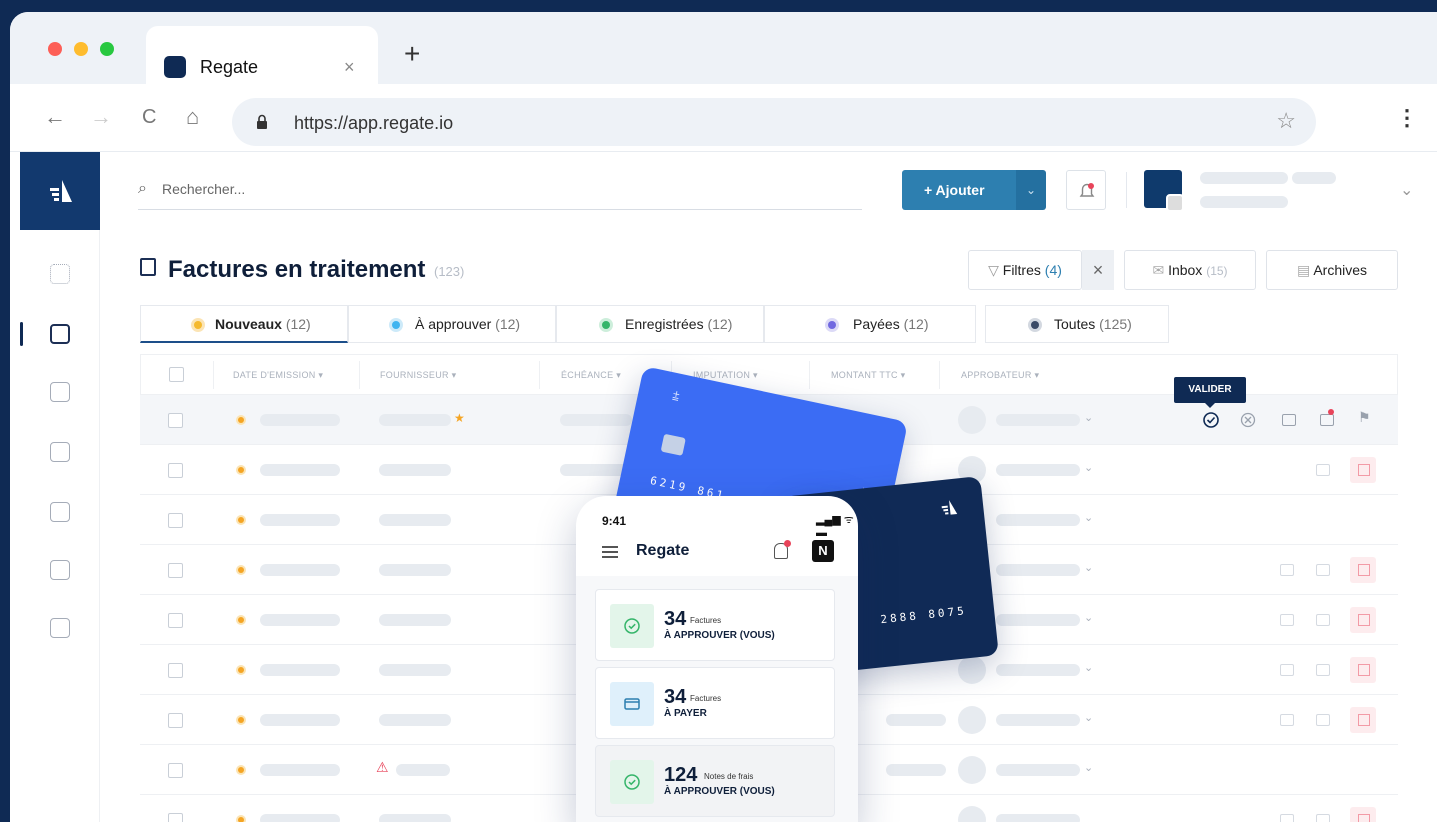  I want to click on add-button: + Ajouter, so click(959, 190).